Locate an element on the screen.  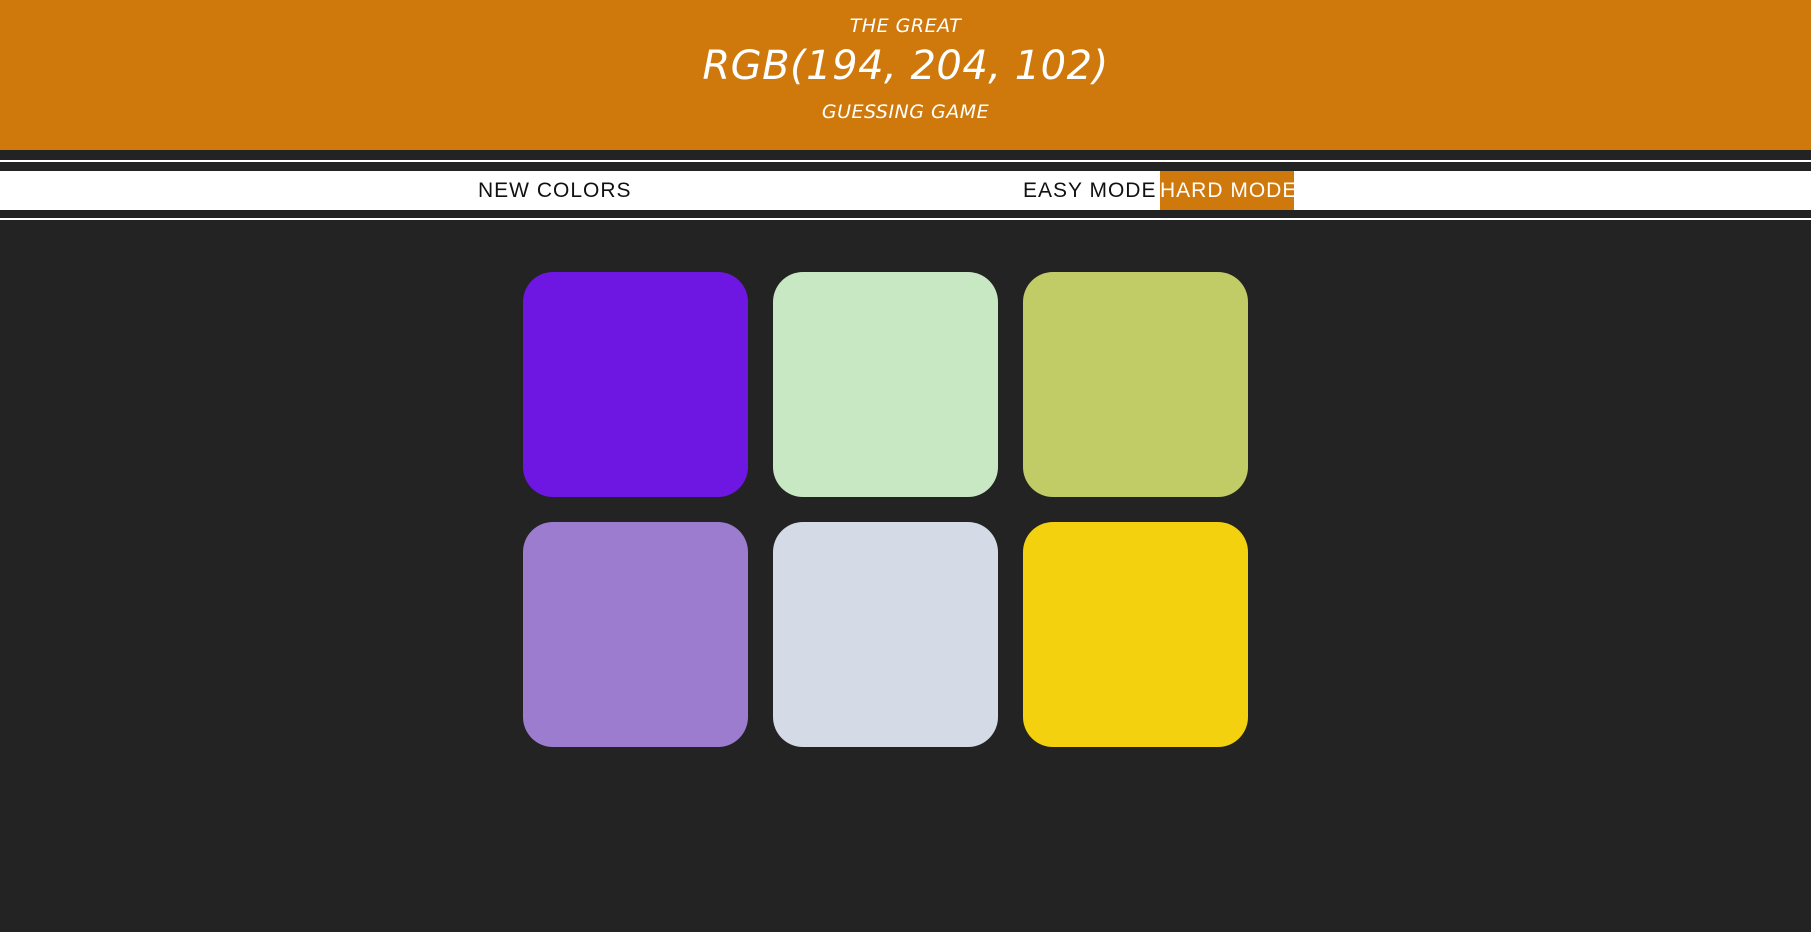
bottom-divider is located at coordinates (905, 219).